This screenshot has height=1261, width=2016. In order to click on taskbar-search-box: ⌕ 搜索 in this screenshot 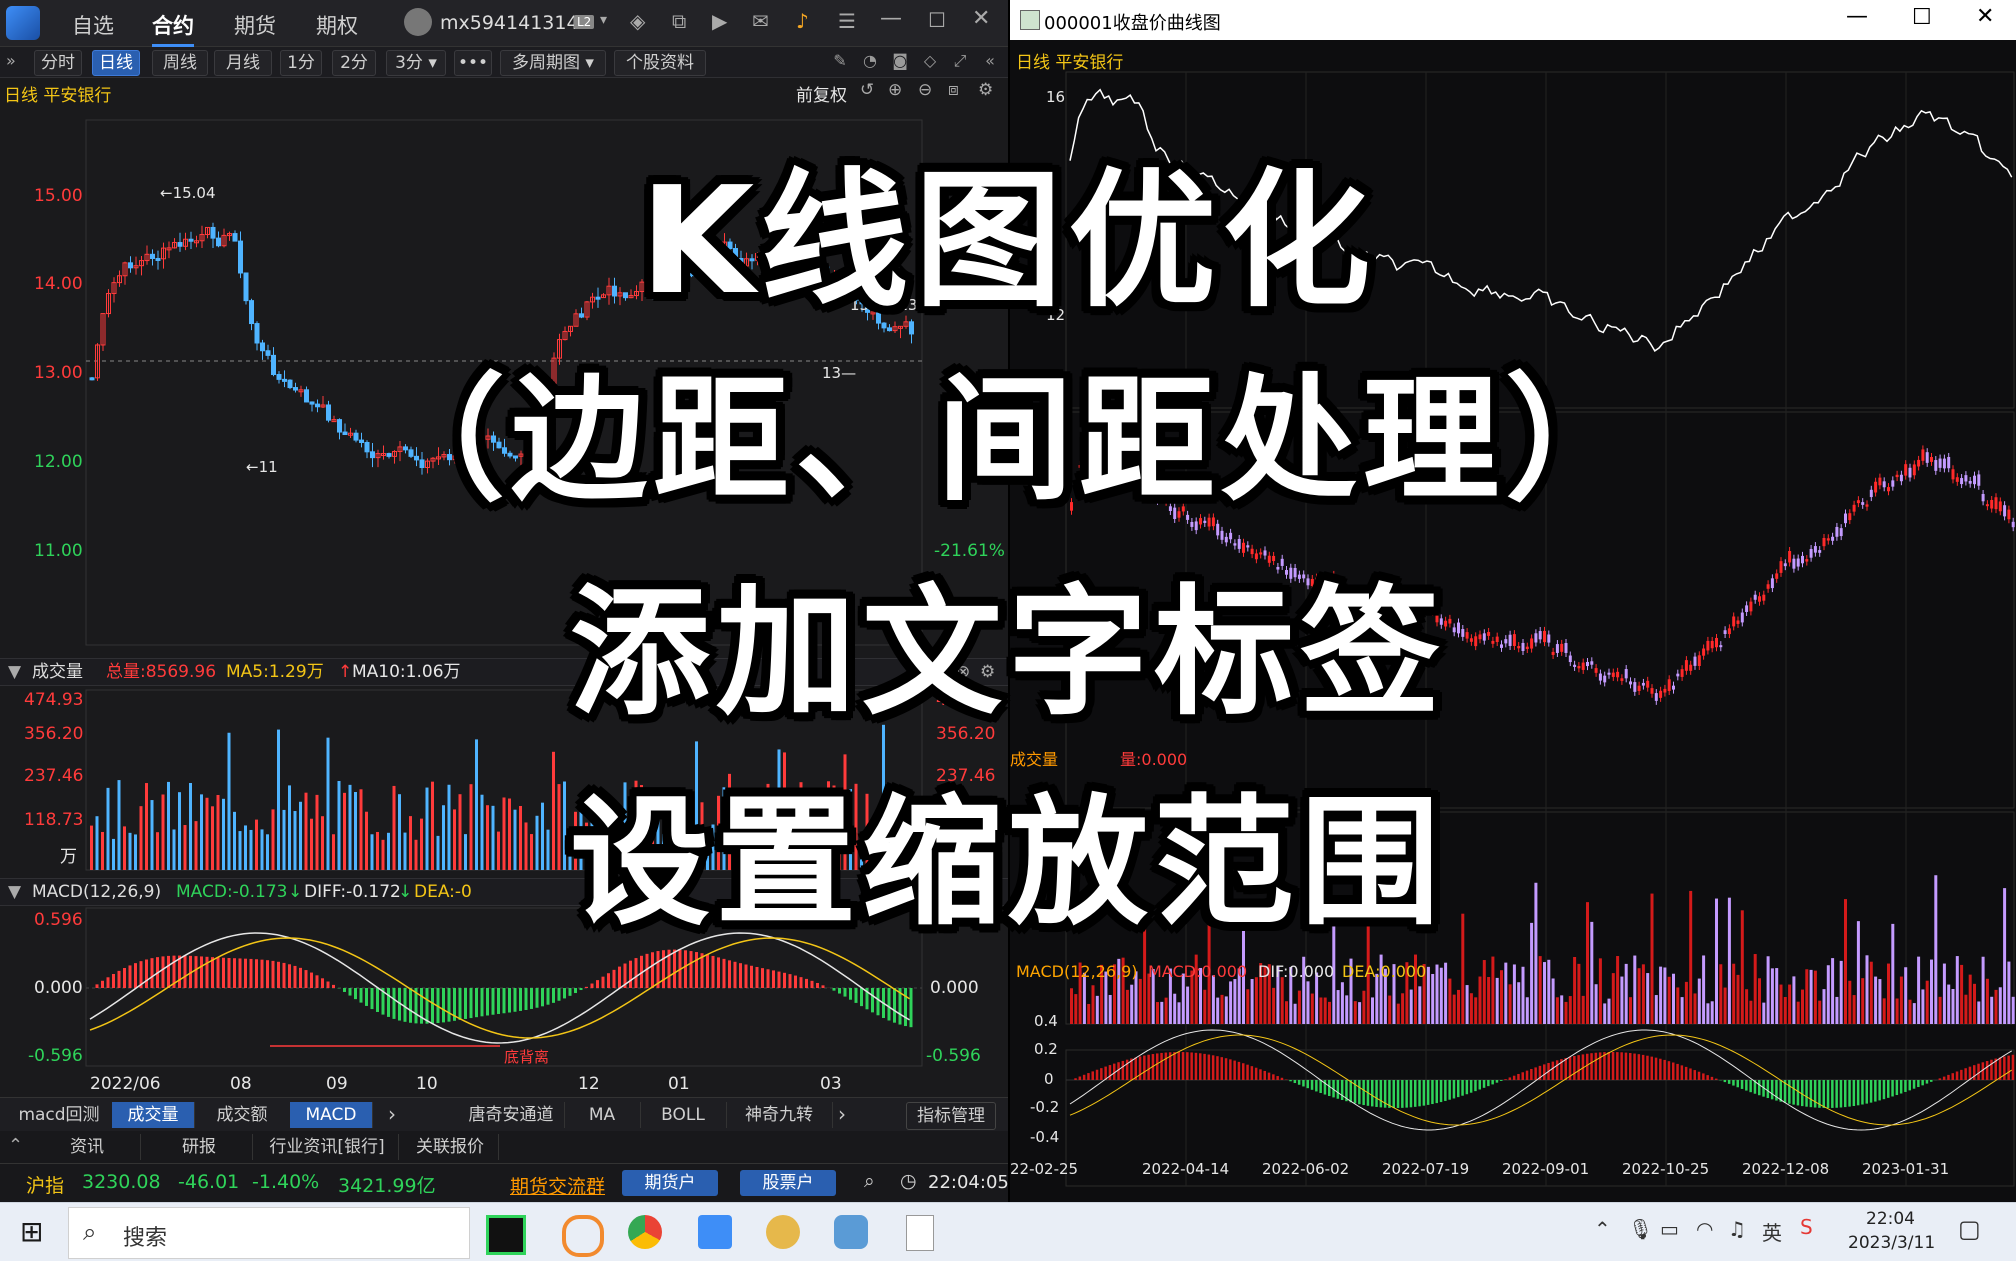, I will do `click(269, 1233)`.